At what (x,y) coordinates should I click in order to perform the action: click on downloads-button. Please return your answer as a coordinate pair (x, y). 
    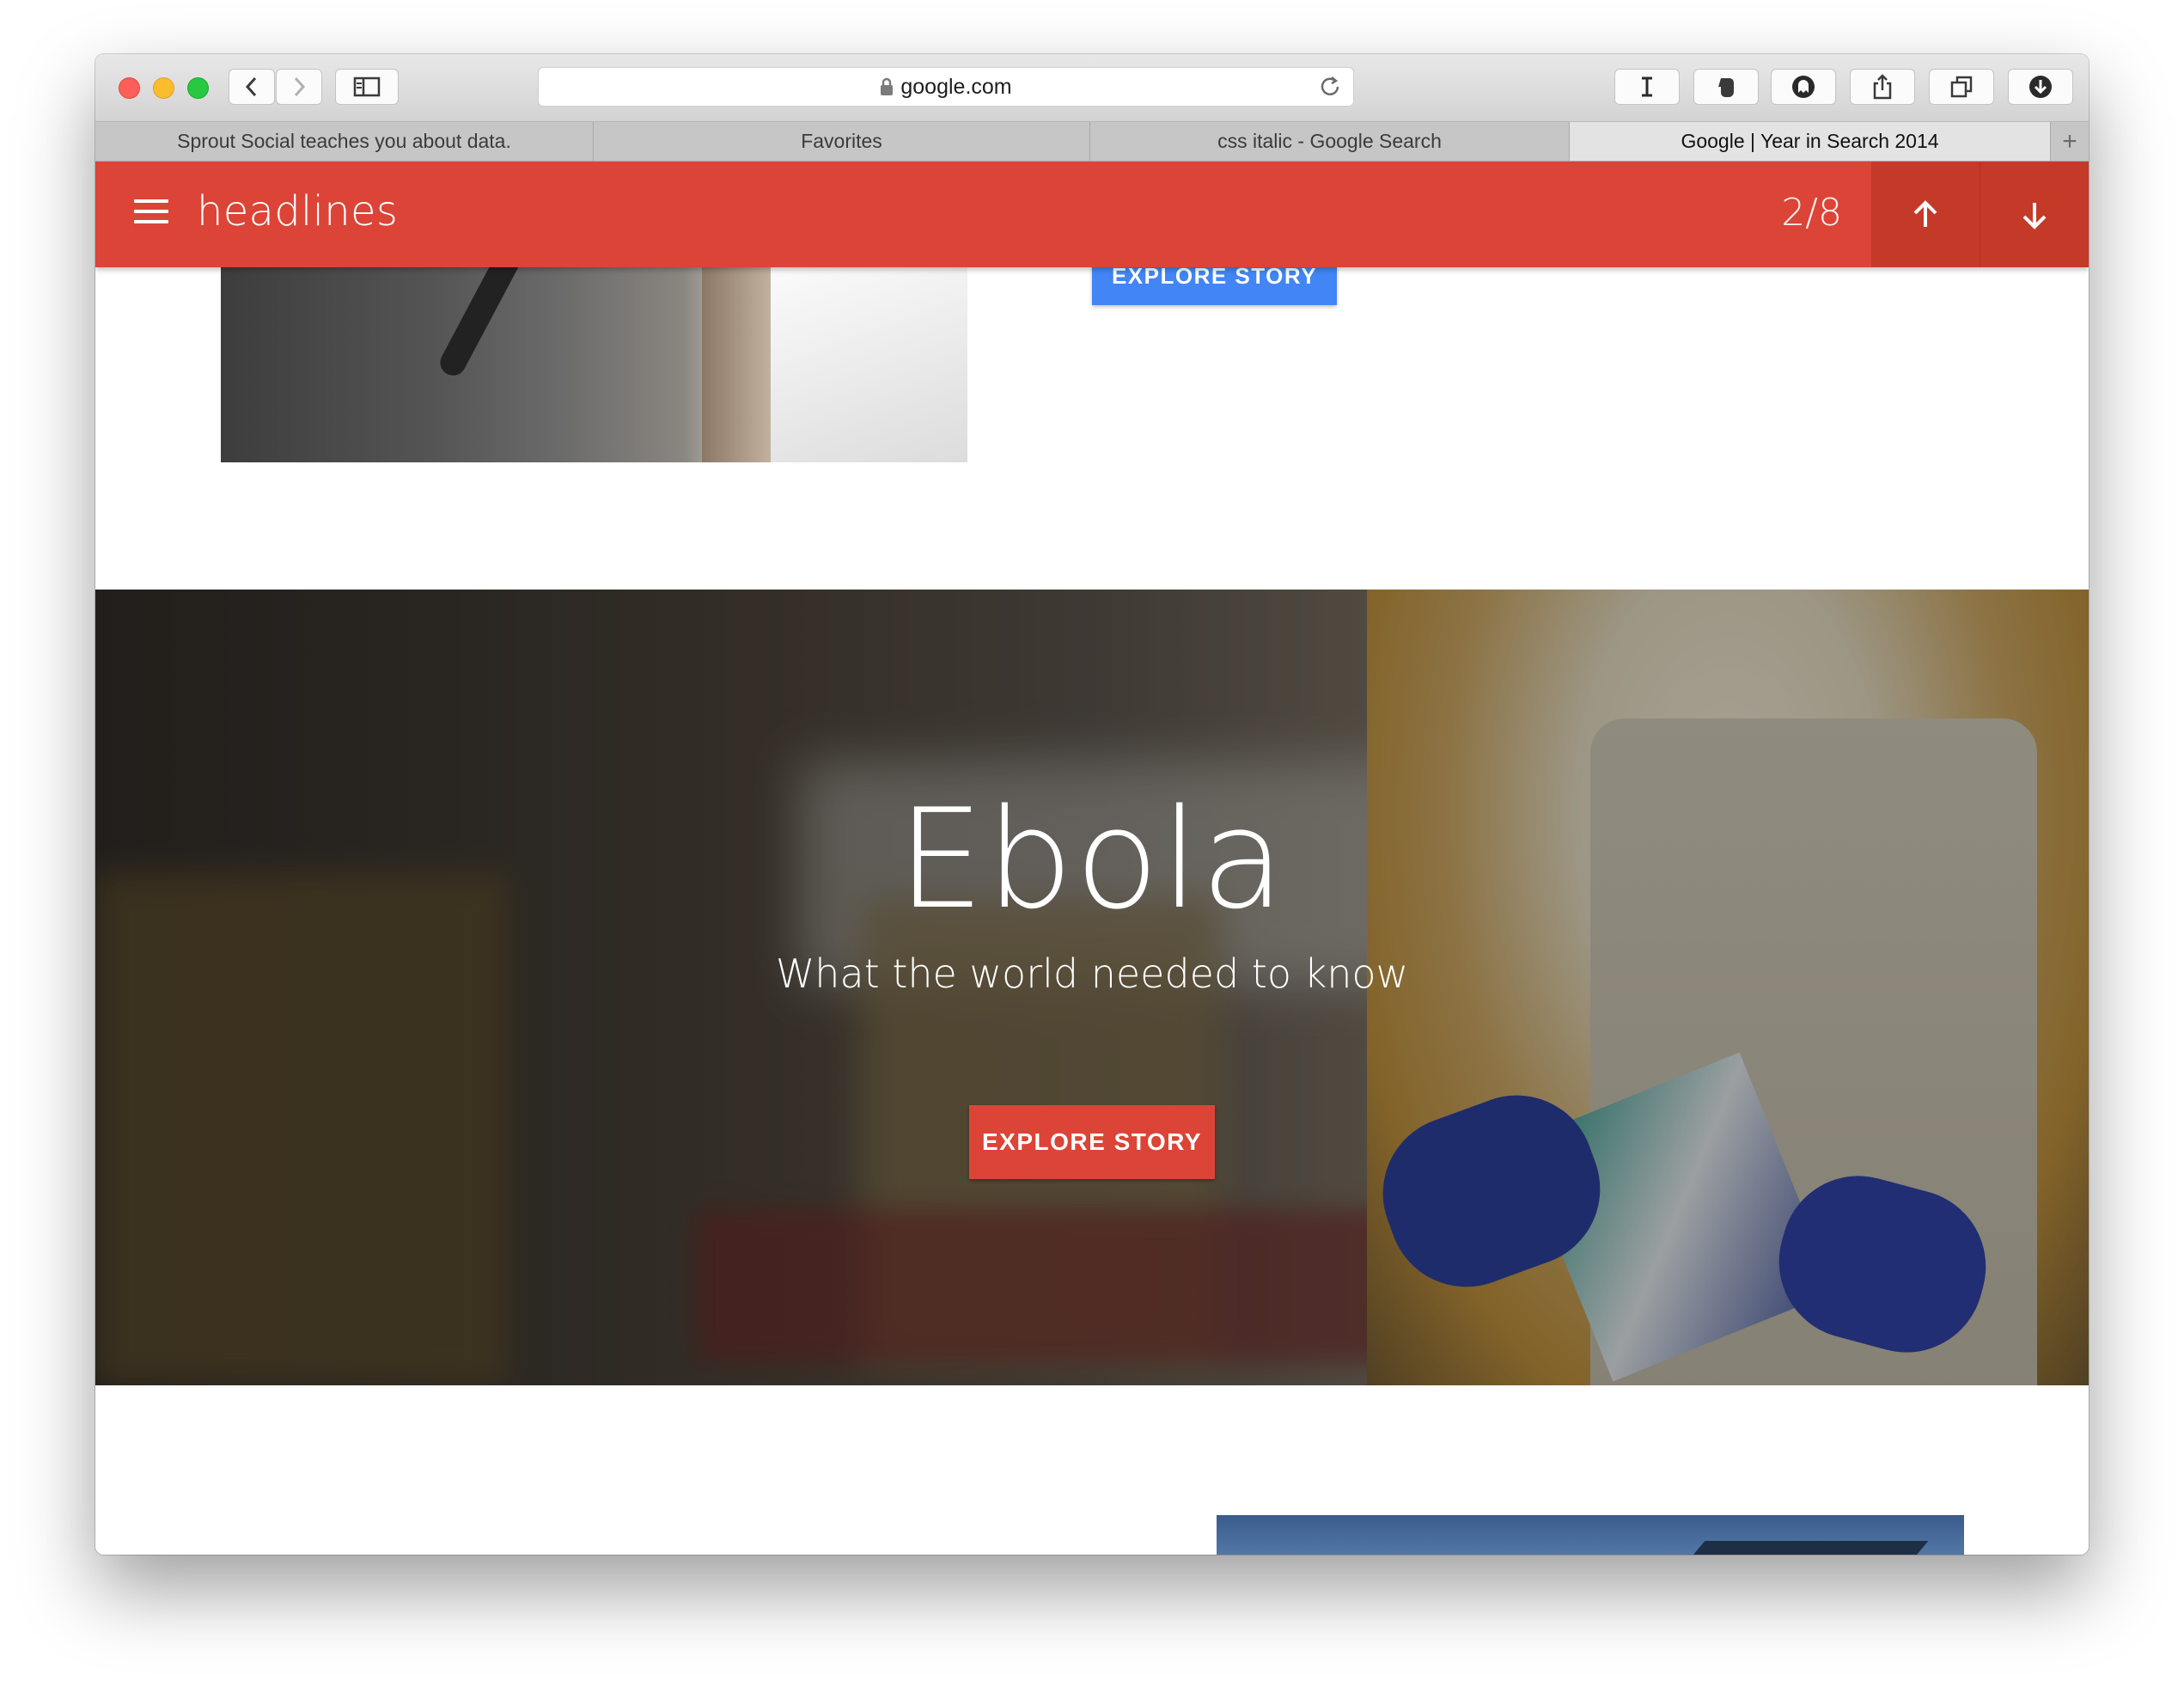
    Looking at the image, I should click on (2041, 87).